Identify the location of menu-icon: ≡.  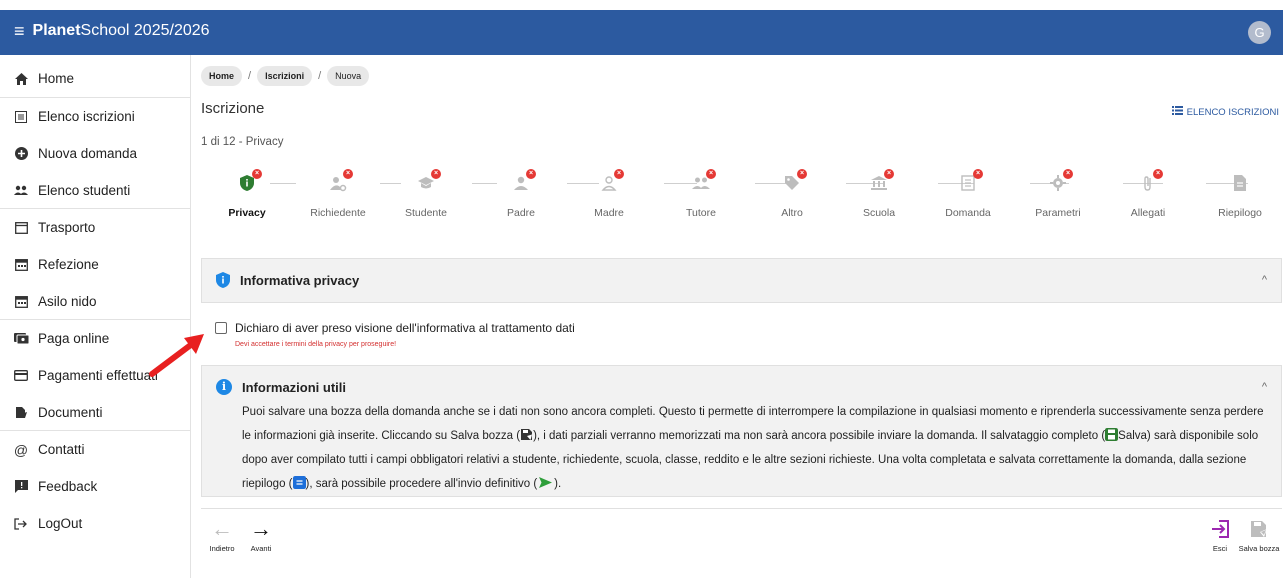
(19, 31).